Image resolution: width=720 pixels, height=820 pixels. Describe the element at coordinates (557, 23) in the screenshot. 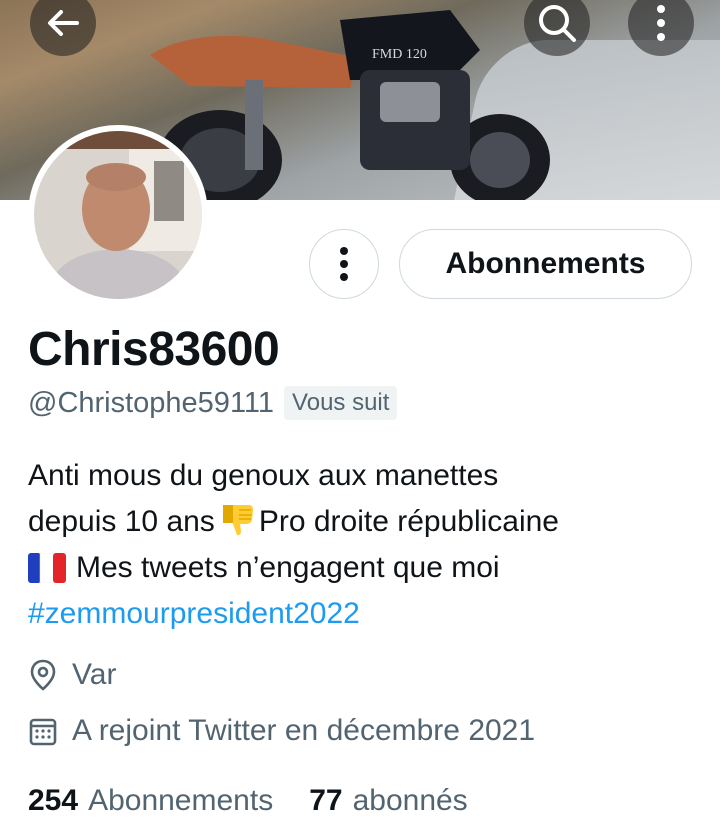

I see `search-icon` at that location.